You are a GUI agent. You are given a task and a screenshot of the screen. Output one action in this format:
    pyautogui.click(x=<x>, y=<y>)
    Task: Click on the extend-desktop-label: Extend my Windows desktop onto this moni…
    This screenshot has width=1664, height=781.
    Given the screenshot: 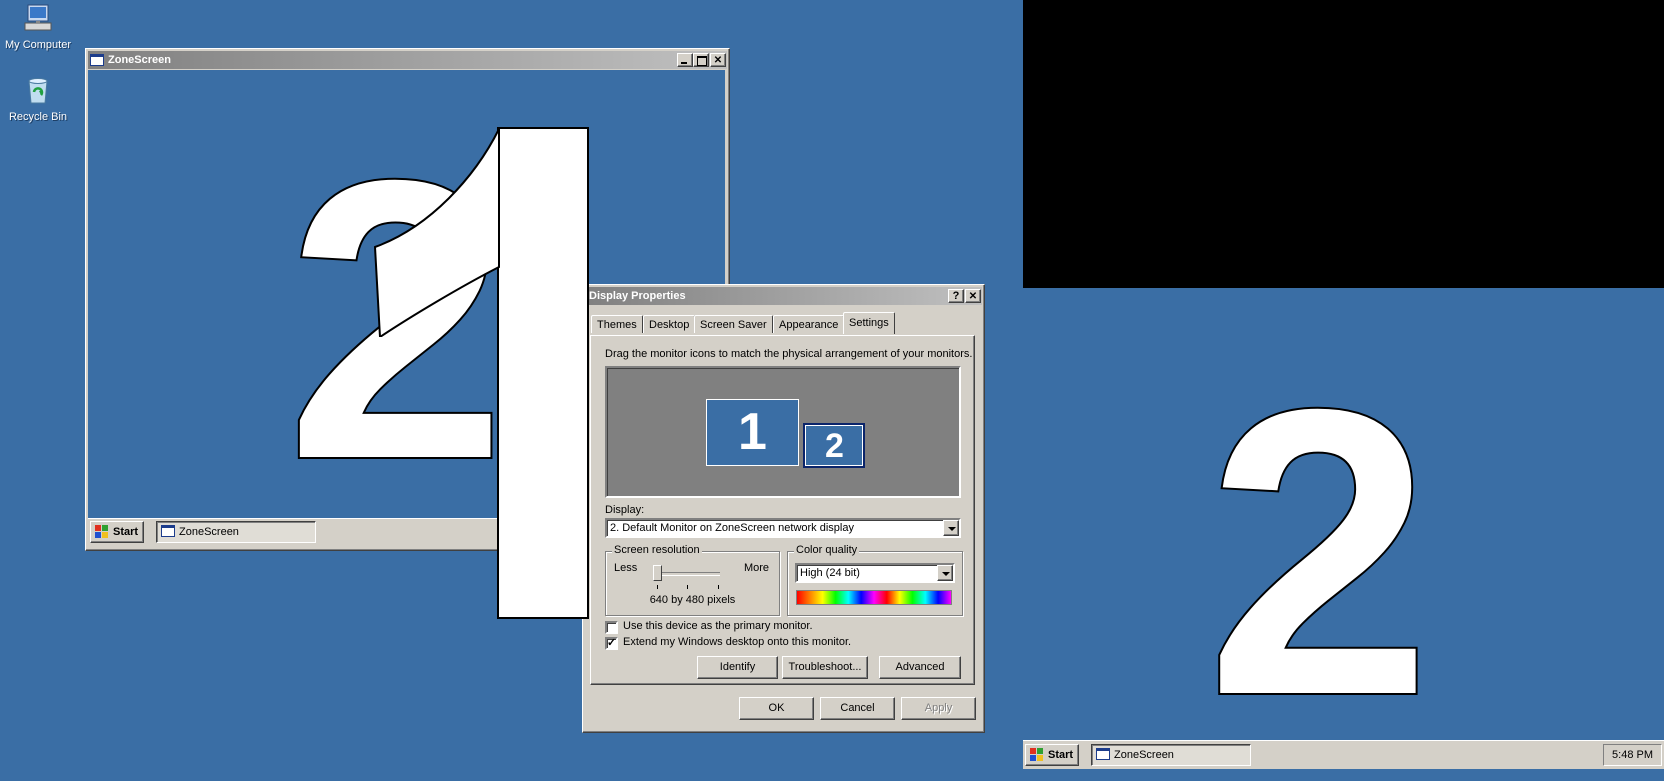 What is the action you would take?
    pyautogui.click(x=737, y=642)
    